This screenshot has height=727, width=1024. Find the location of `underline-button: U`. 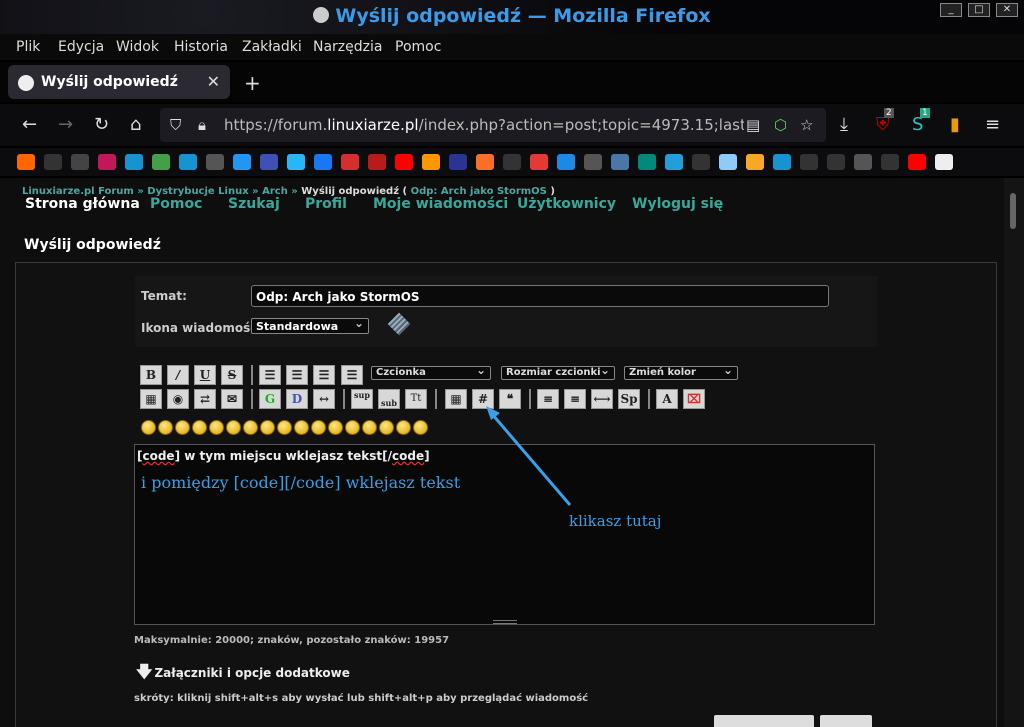

underline-button: U is located at coordinates (205, 375).